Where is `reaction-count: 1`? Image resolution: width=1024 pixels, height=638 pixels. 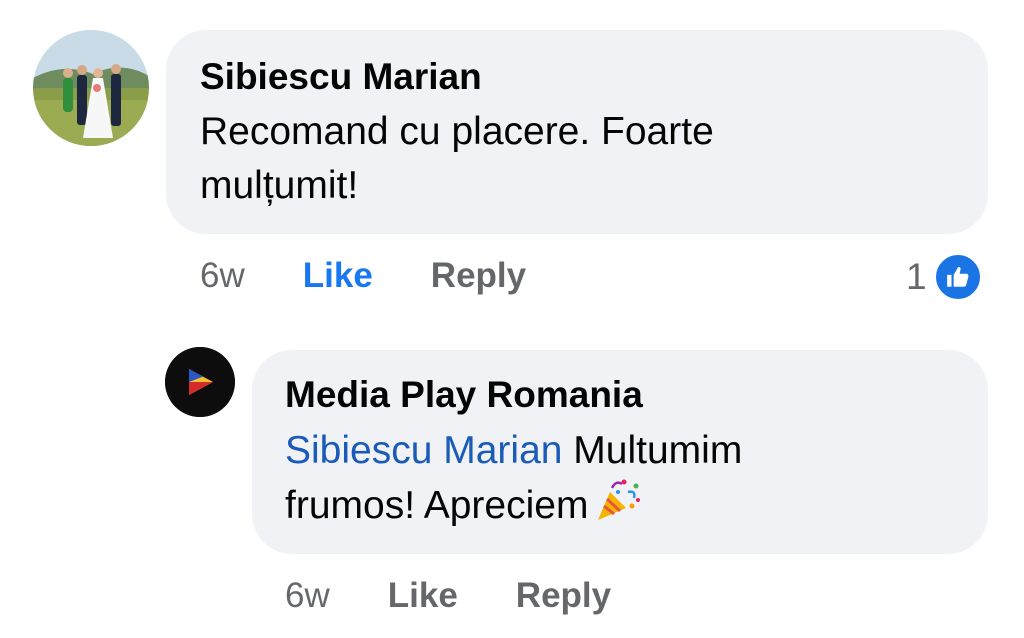 reaction-count: 1 is located at coordinates (916, 276).